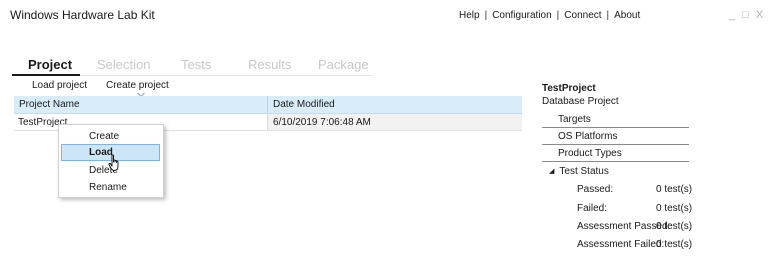 The width and height of the screenshot is (768, 259). I want to click on project-detail-title: TestProject, so click(569, 88).